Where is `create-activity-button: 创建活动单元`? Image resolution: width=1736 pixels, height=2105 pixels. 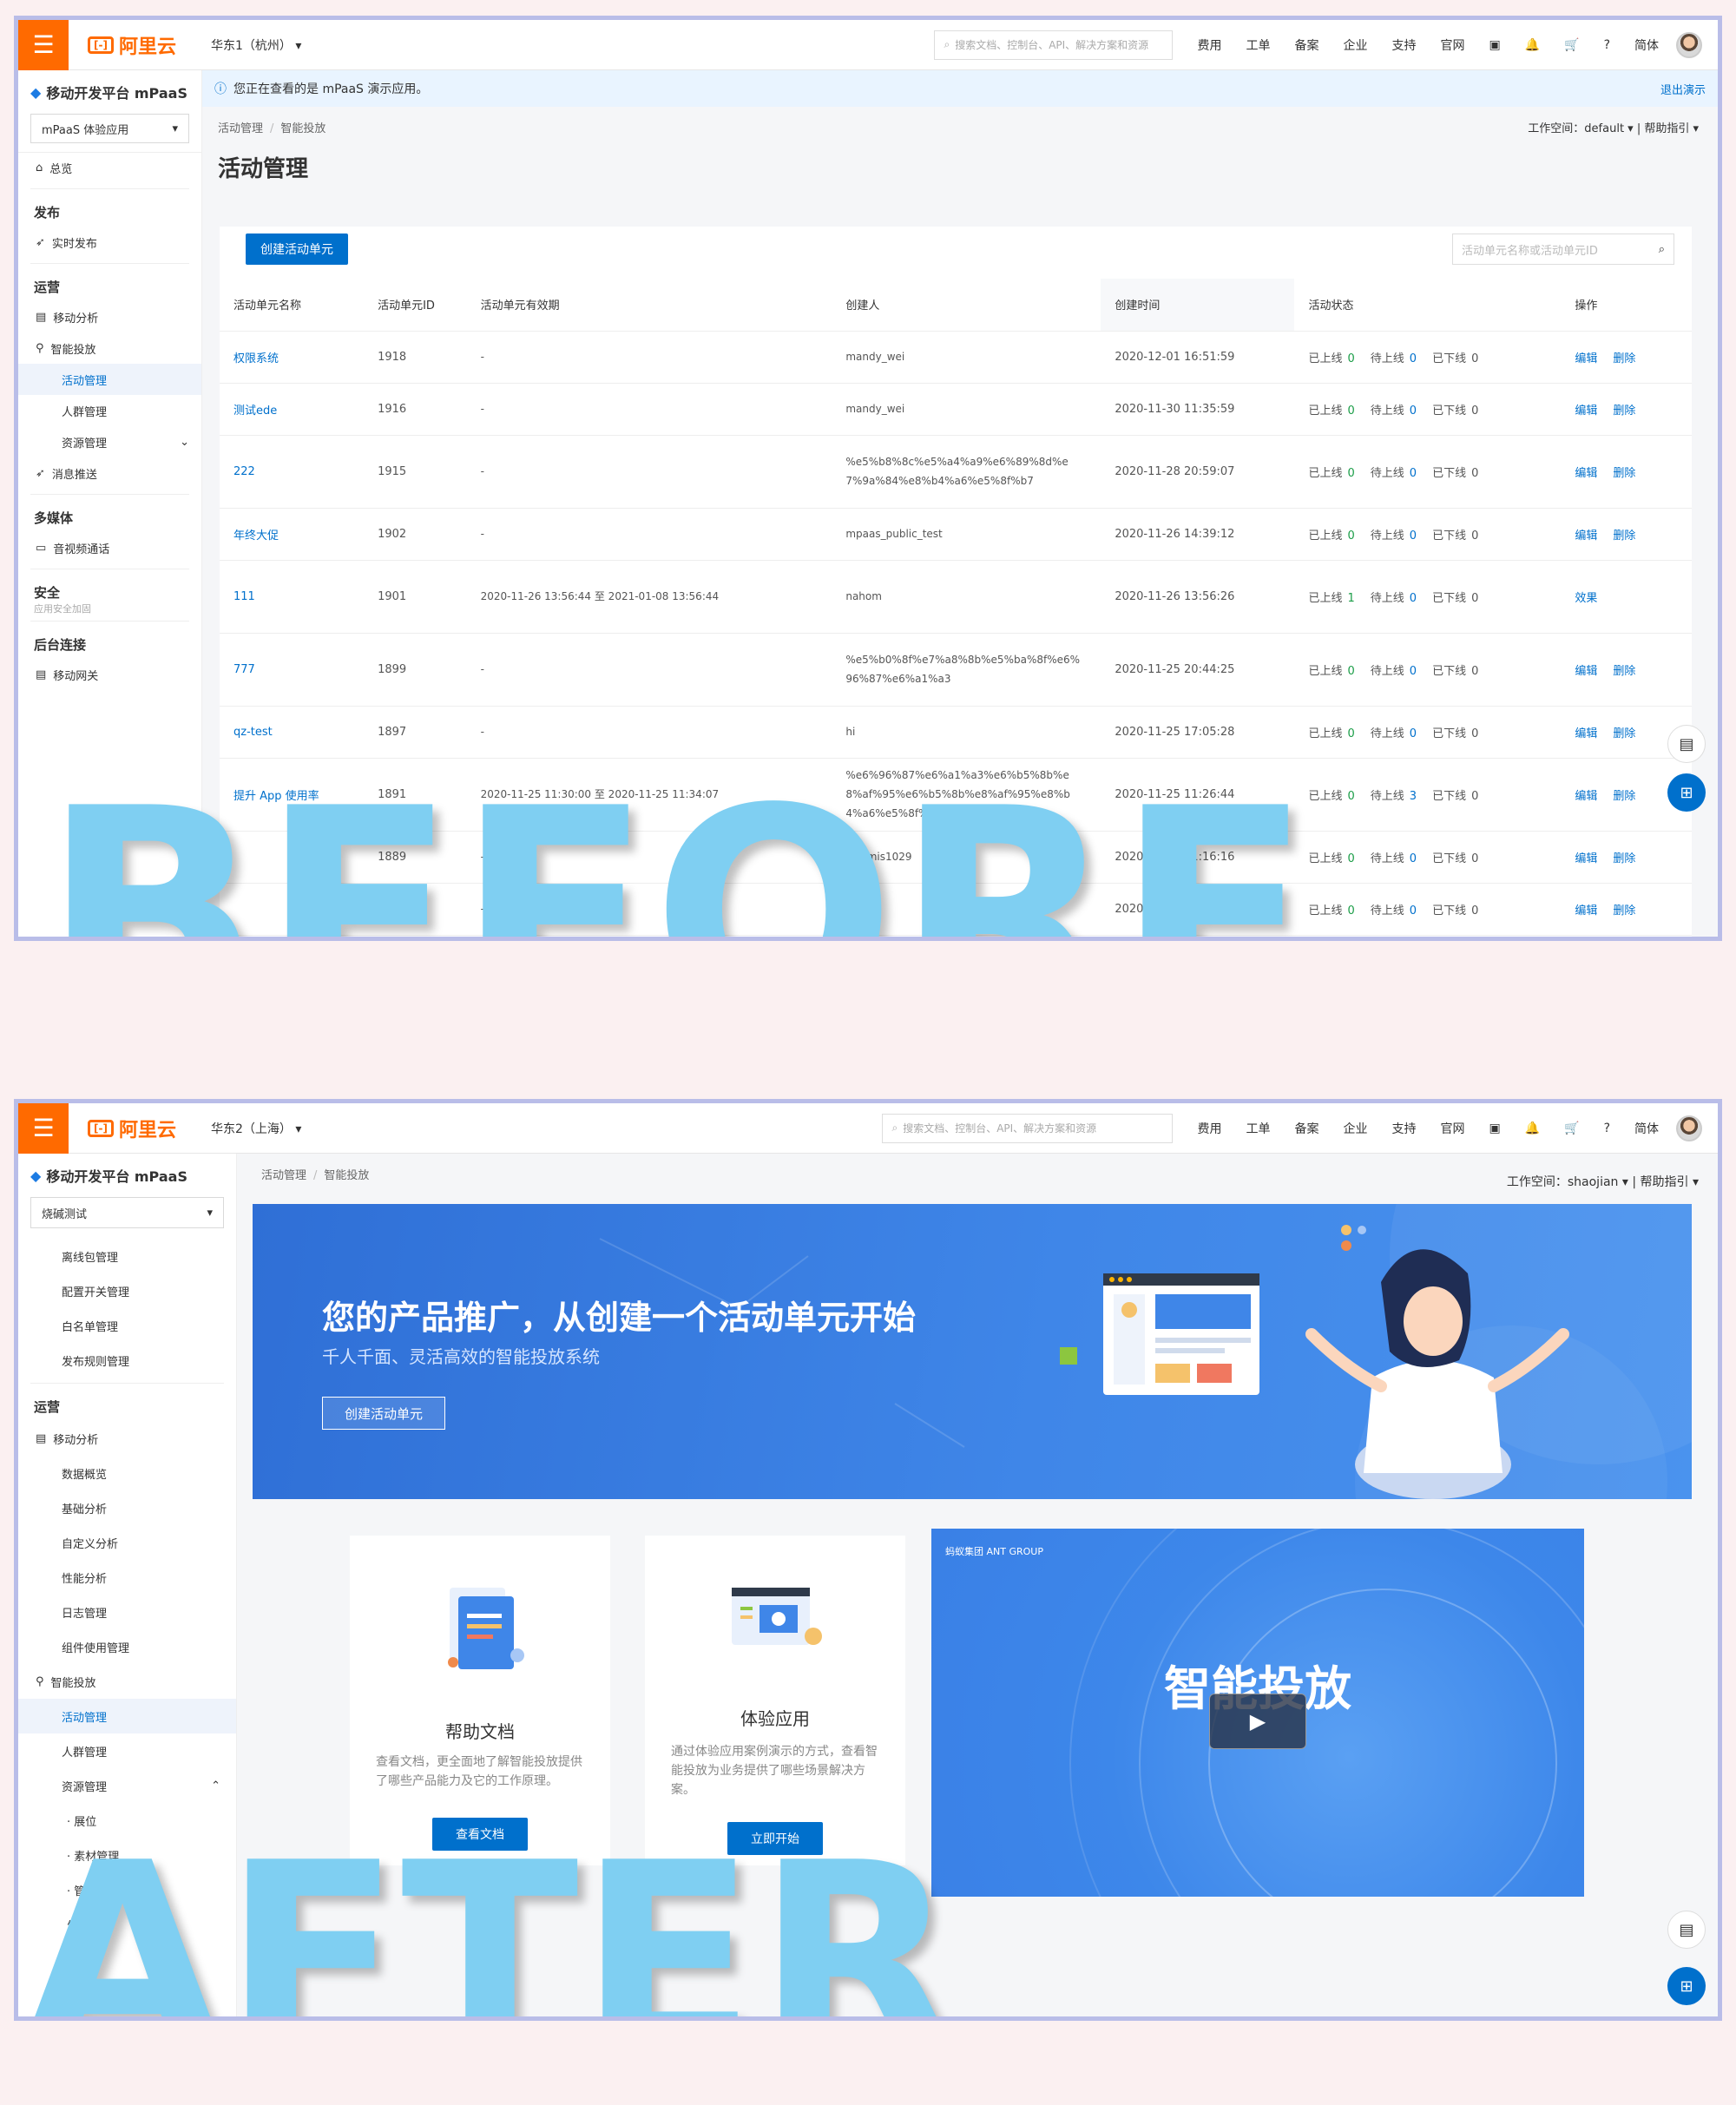 create-activity-button: 创建活动单元 is located at coordinates (383, 1413).